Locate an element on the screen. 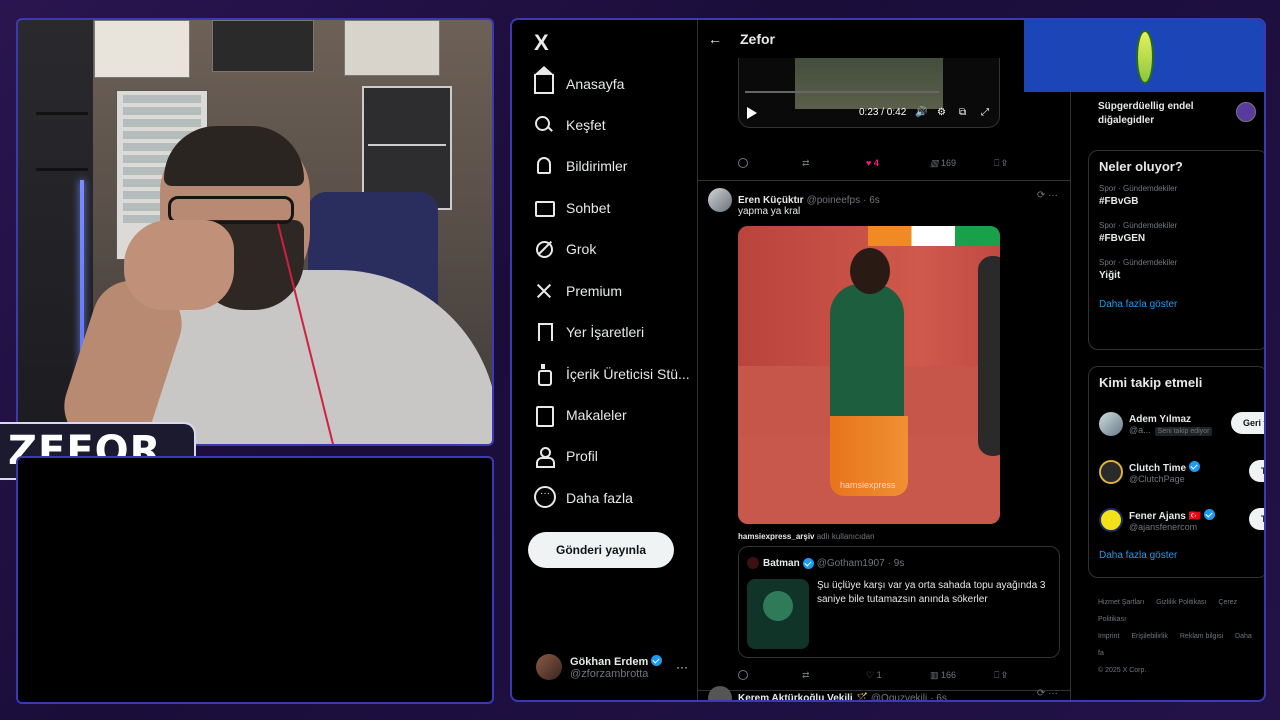 The height and width of the screenshot is (720, 1280). nav-item-label: Premium is located at coordinates (594, 291).